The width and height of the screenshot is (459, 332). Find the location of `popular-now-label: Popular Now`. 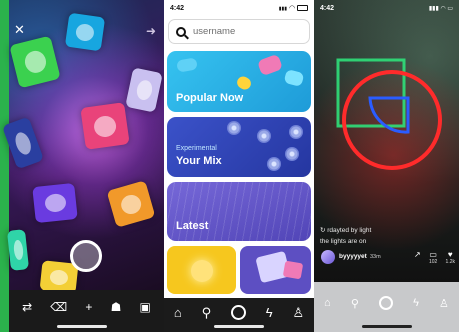

popular-now-label: Popular Now is located at coordinates (210, 98).